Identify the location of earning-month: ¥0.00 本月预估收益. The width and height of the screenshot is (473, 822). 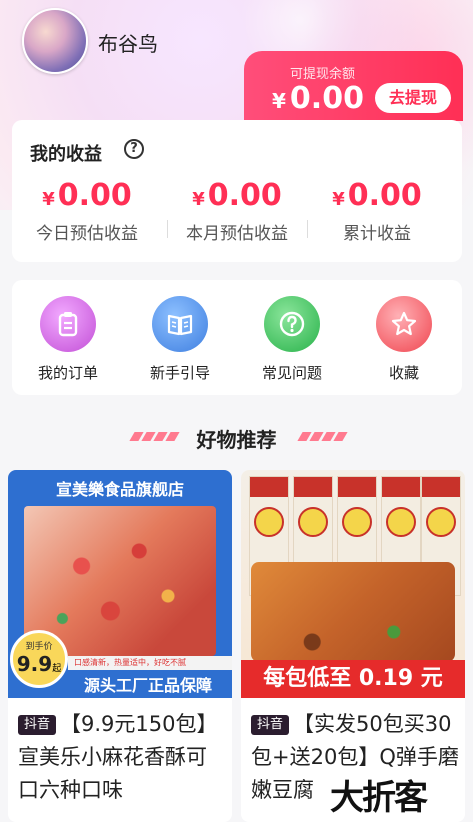
(237, 211).